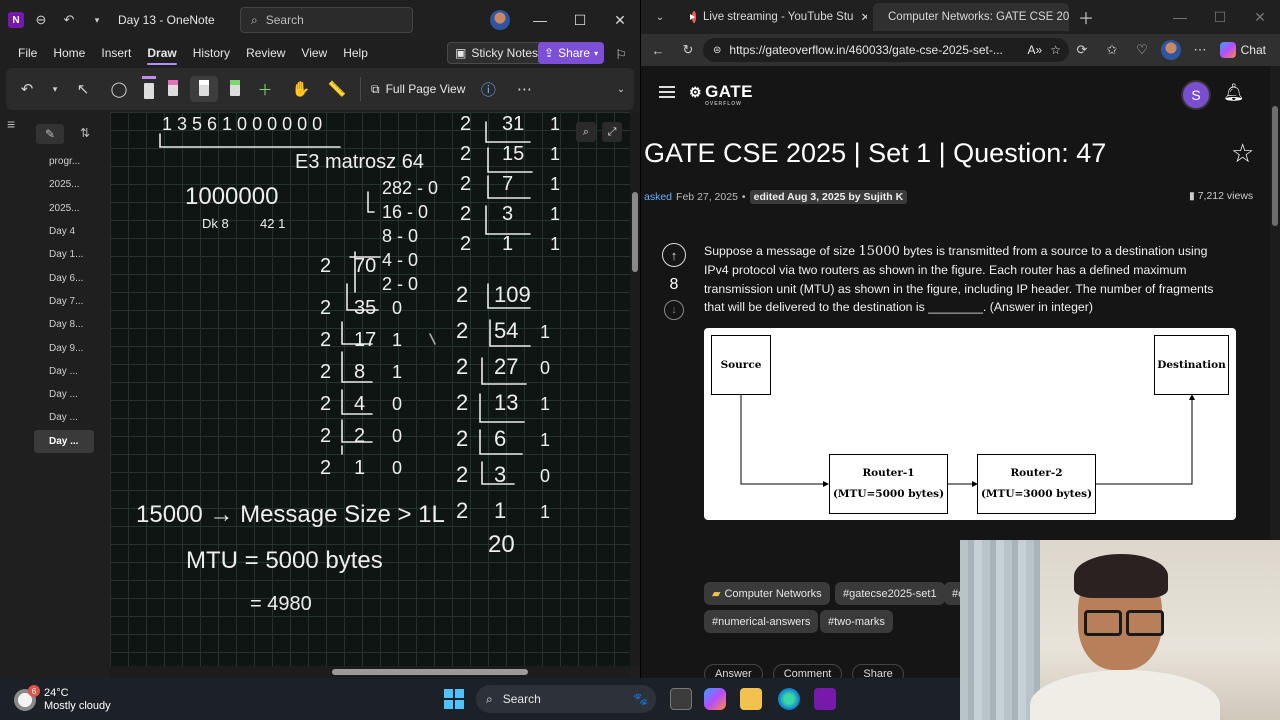 The width and height of the screenshot is (1280, 720). Describe the element at coordinates (621, 89) in the screenshot. I see `collapse-ribbon-icon: ⌄` at that location.